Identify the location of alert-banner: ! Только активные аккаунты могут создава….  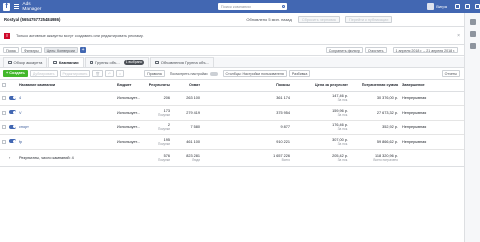
(232, 36).